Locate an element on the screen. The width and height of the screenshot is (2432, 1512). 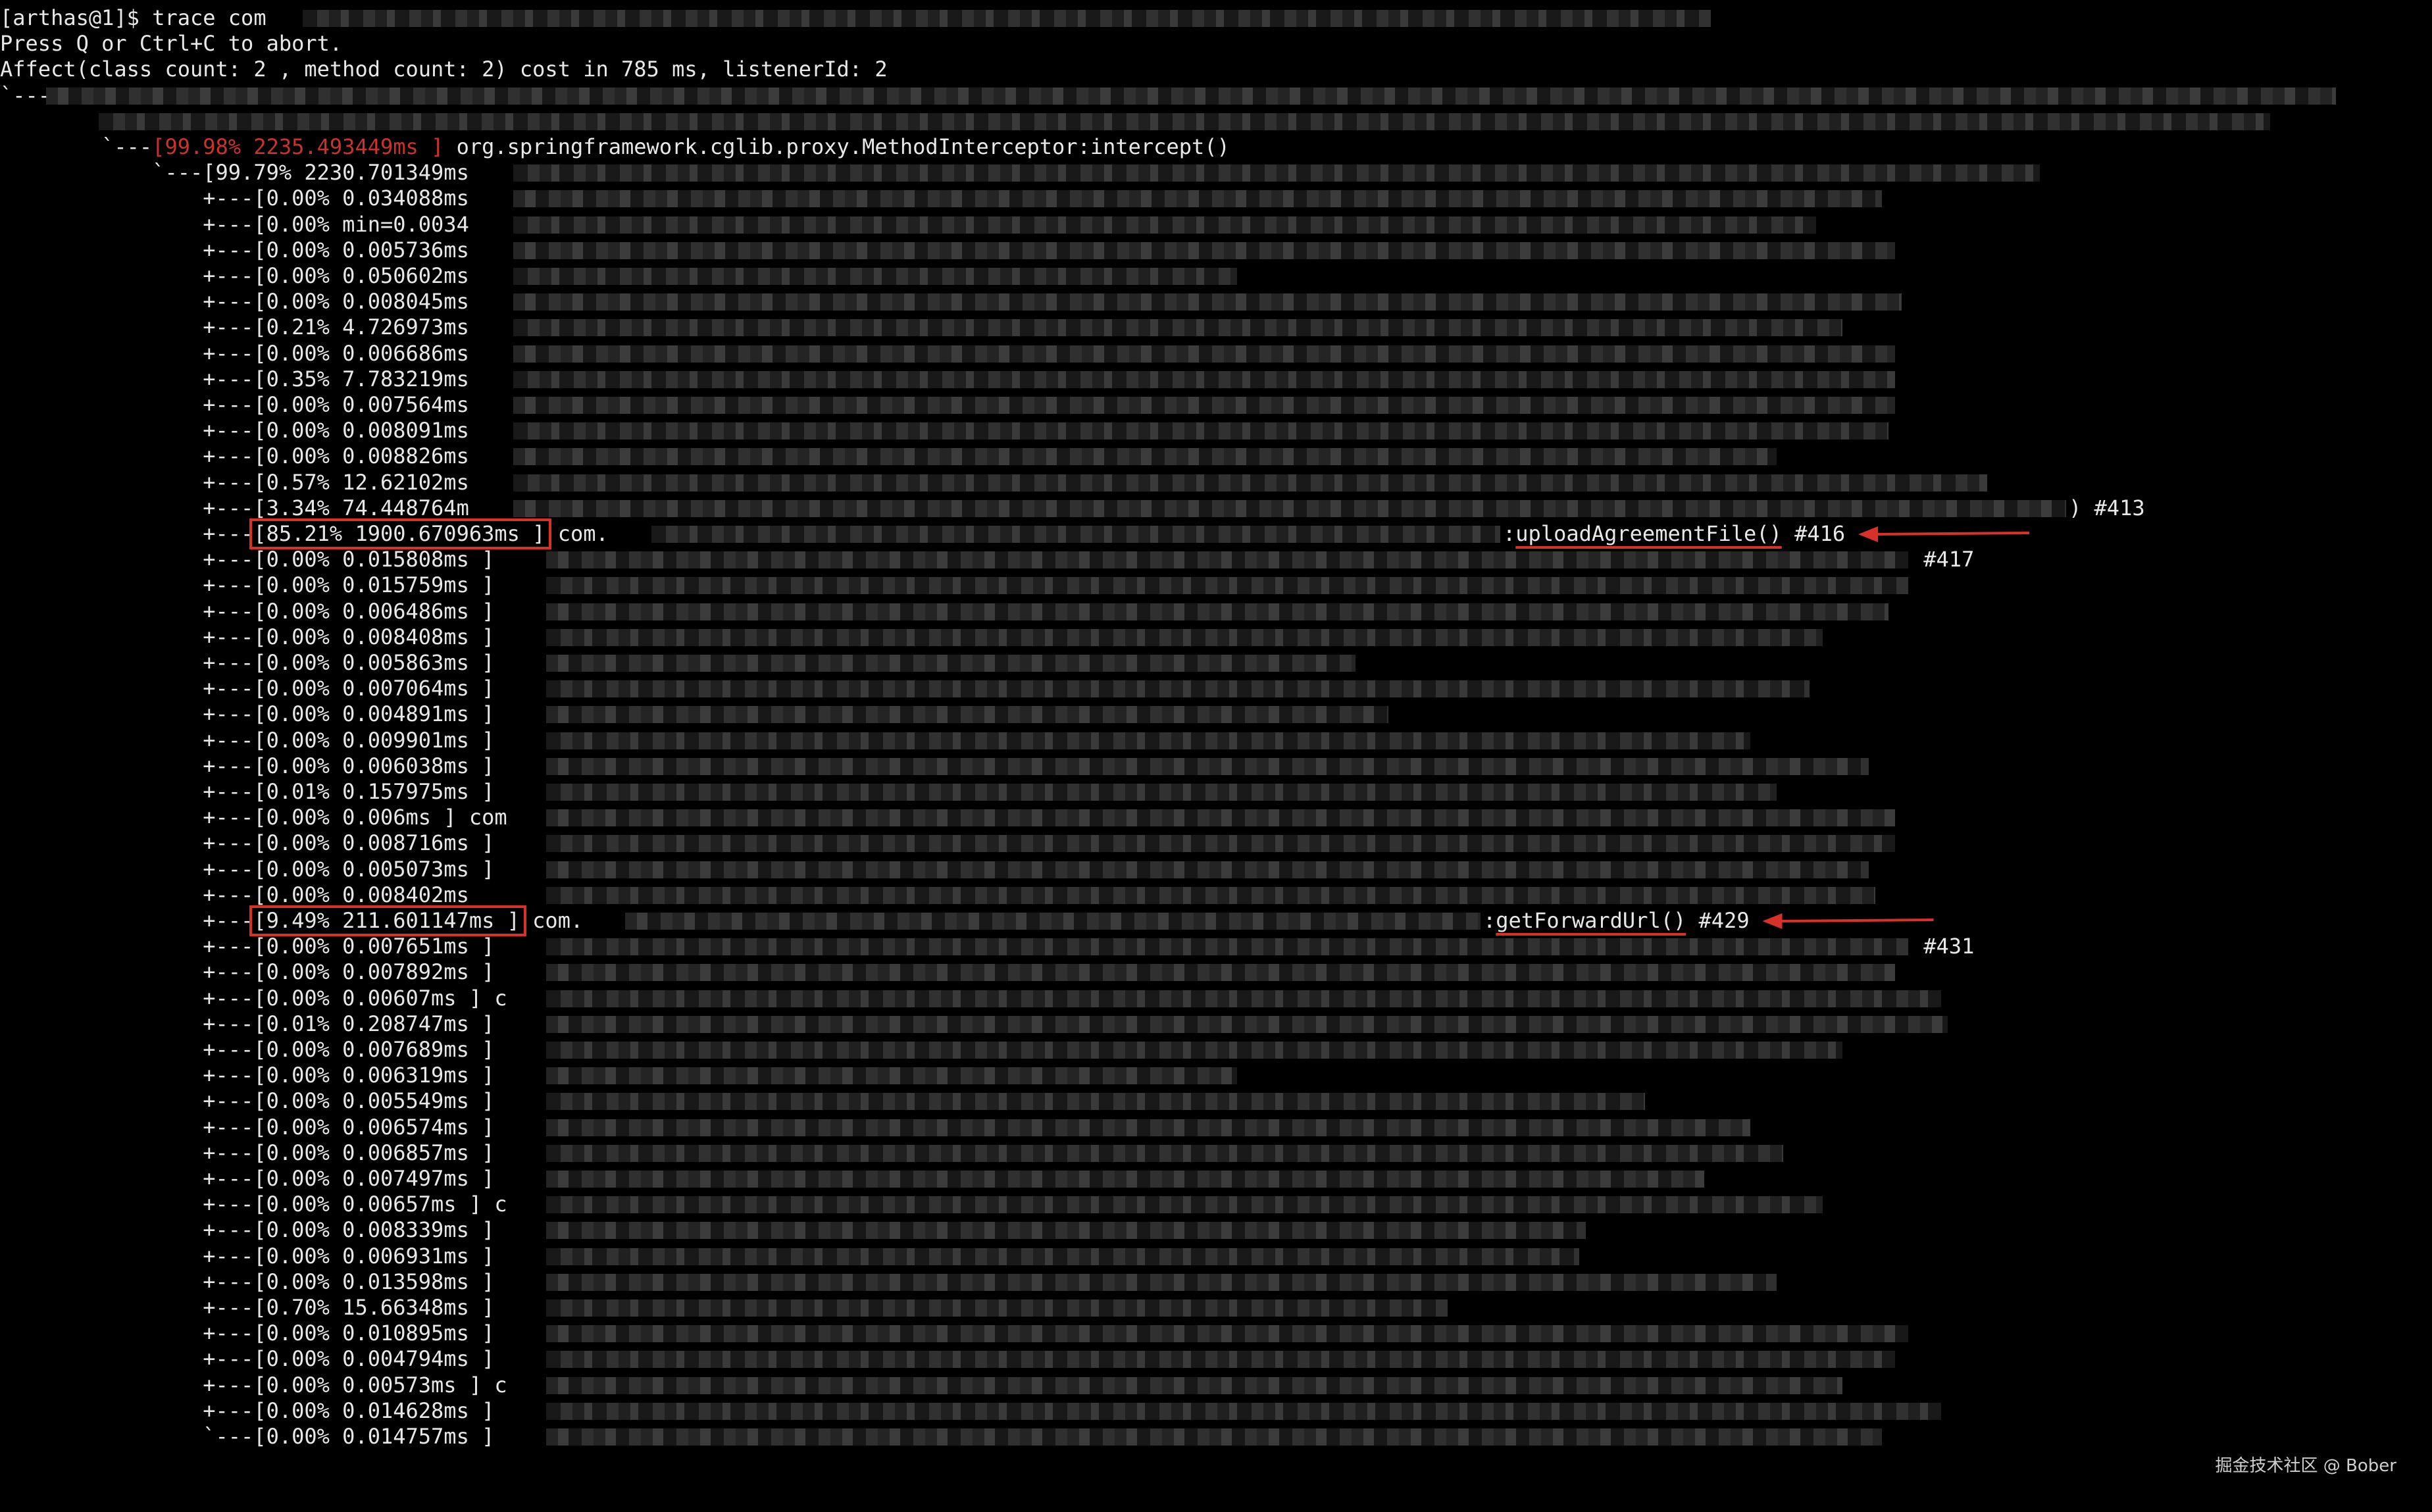
trace-node-line: +---[0.00% 0.013598ms ] is located at coordinates (247, 1282).